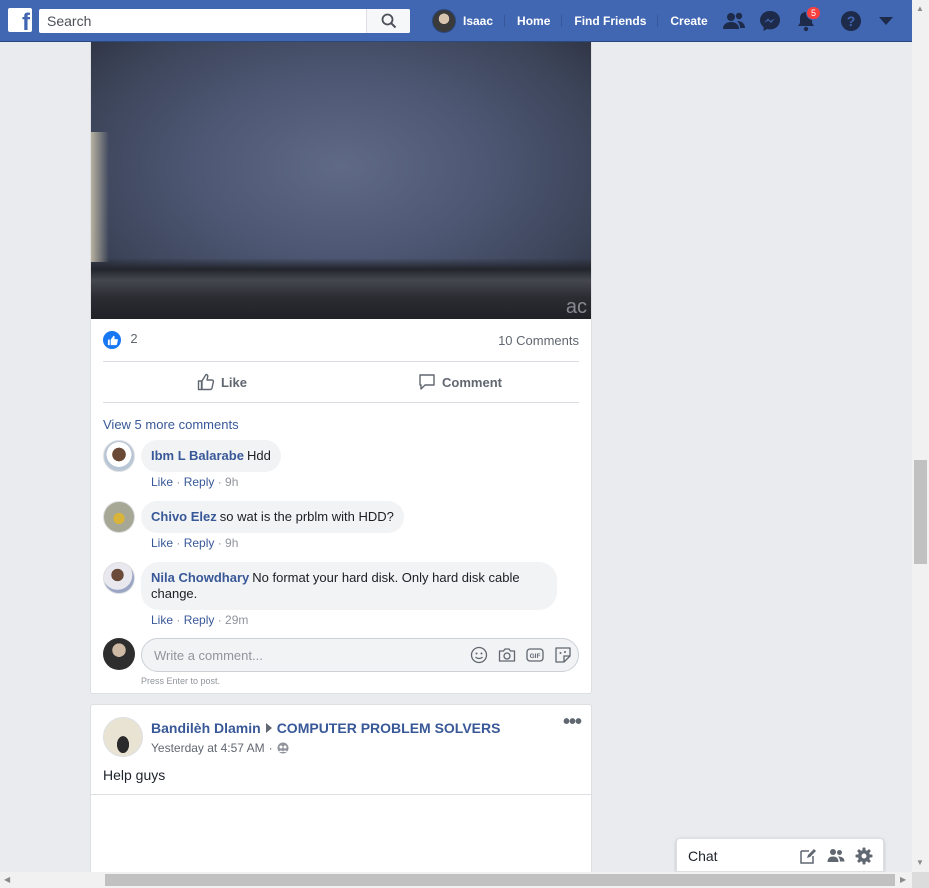 Image resolution: width=929 pixels, height=888 pixels. Describe the element at coordinates (268, 728) in the screenshot. I see `triangle-right-icon` at that location.